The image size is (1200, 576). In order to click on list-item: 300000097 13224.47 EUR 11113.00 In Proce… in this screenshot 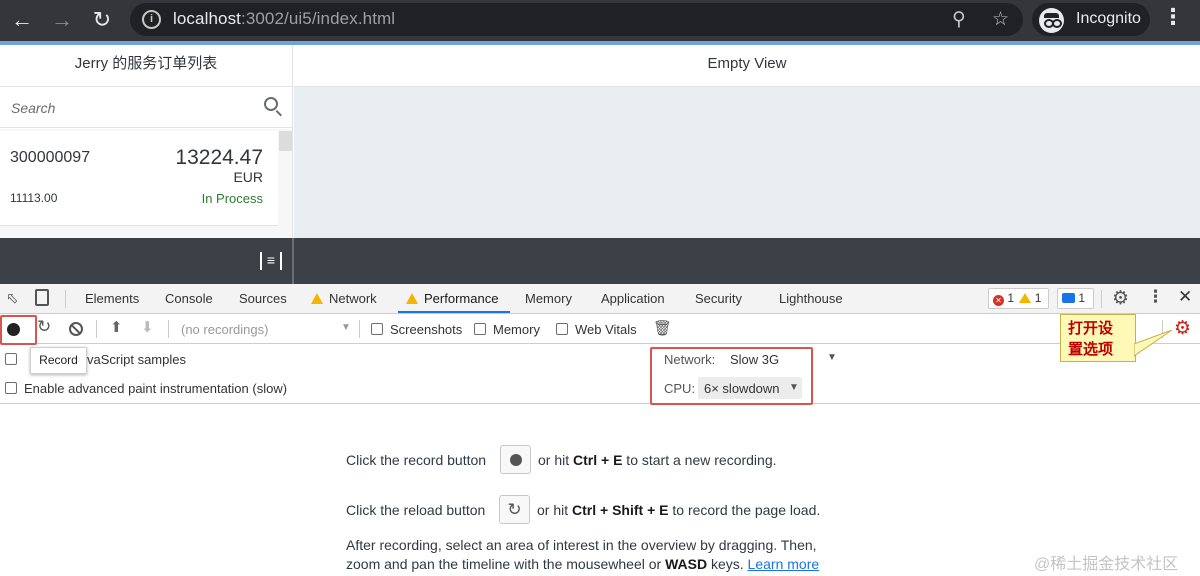, I will do `click(139, 178)`.